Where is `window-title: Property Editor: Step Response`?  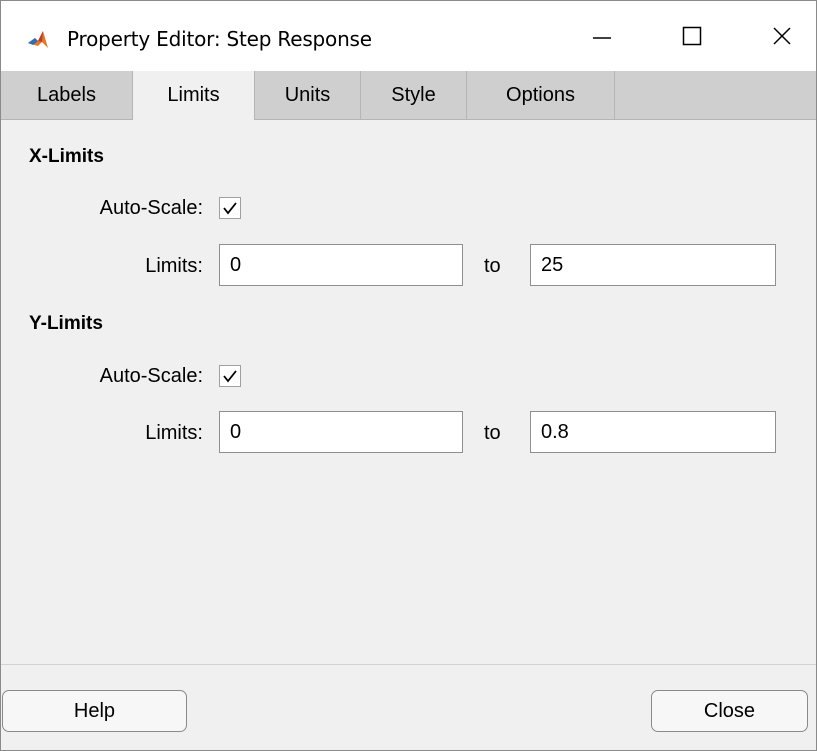 window-title: Property Editor: Step Response is located at coordinates (219, 39).